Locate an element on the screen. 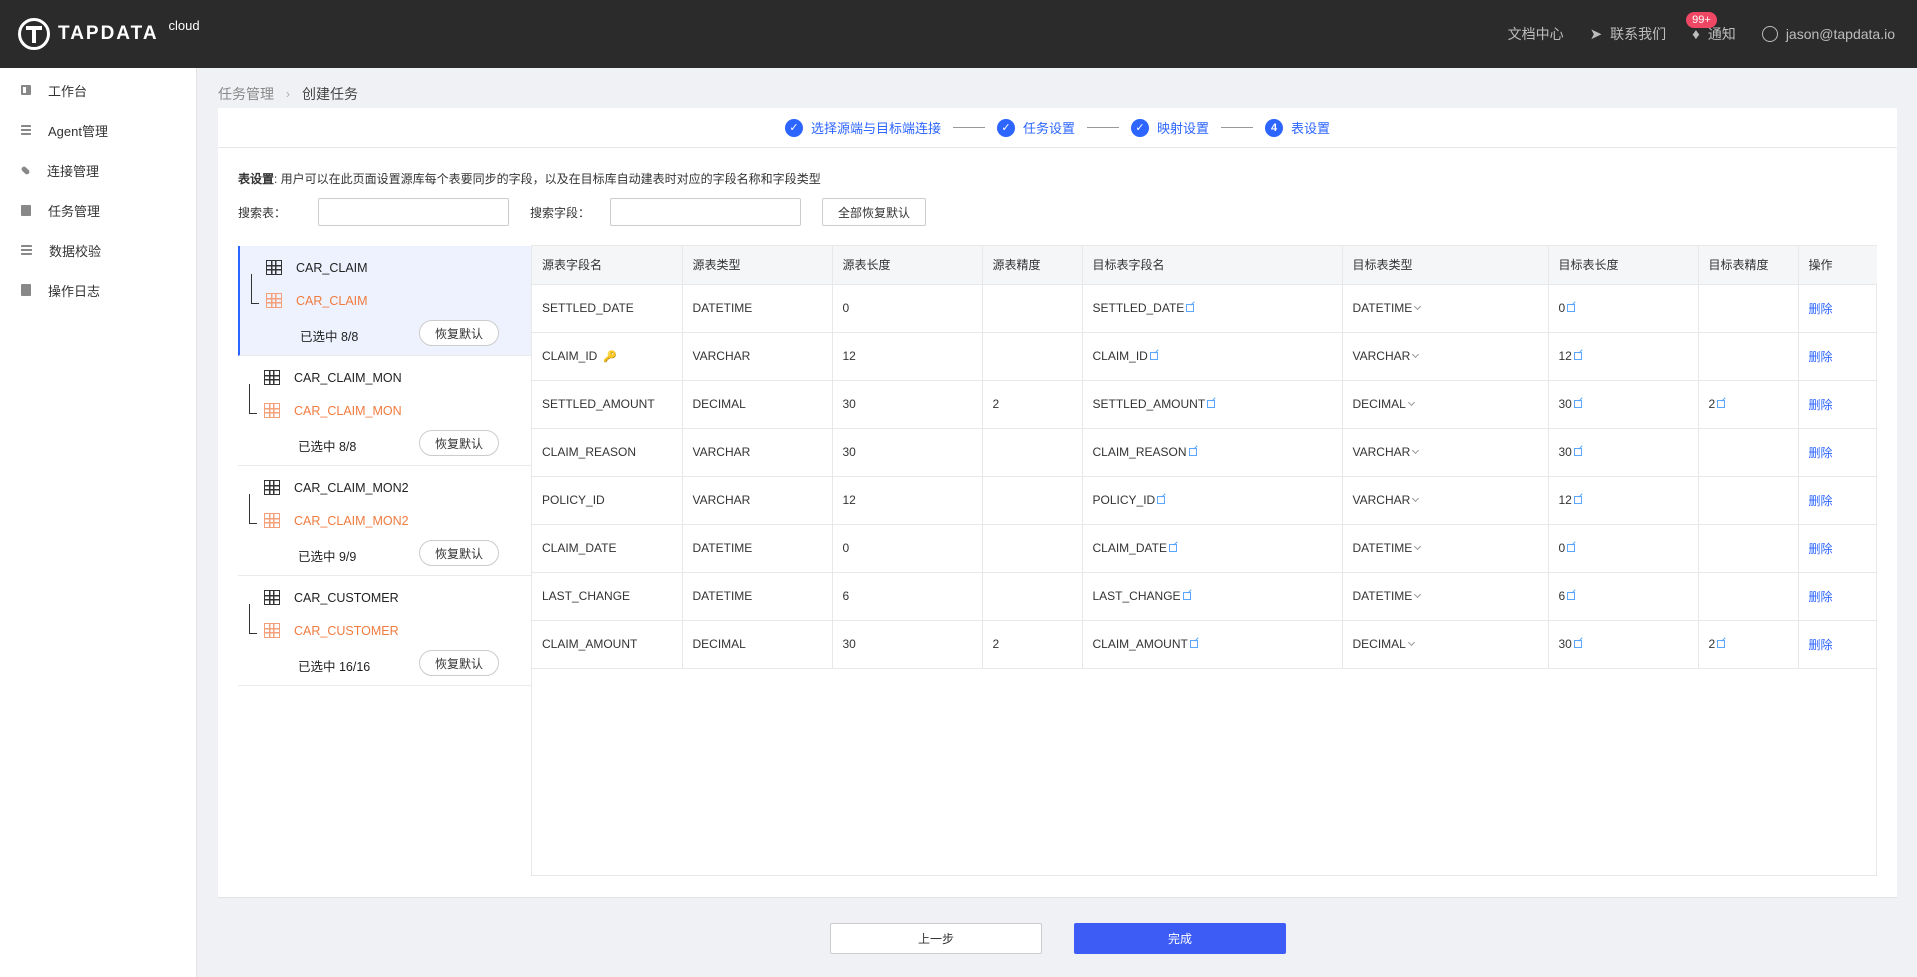  sidebar-item-agent: Agent管理 is located at coordinates (98, 130).